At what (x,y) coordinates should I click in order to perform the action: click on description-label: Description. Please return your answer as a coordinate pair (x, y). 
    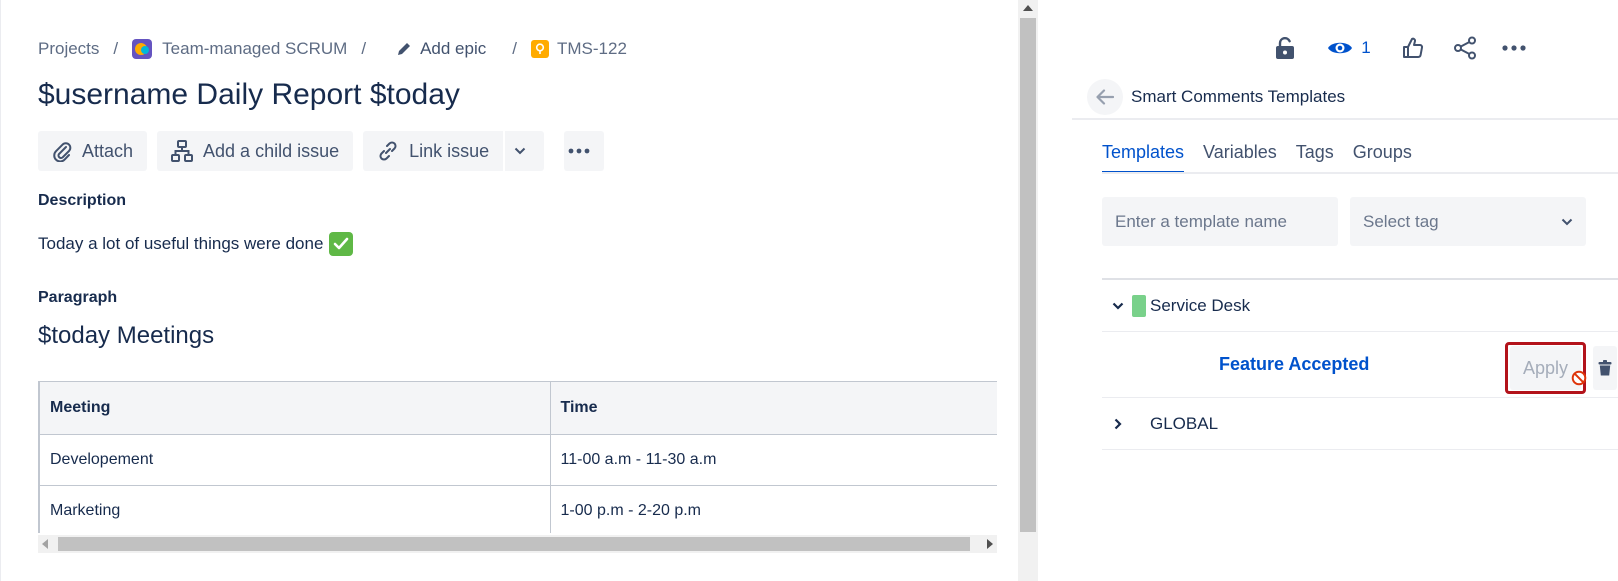
    Looking at the image, I should click on (82, 200).